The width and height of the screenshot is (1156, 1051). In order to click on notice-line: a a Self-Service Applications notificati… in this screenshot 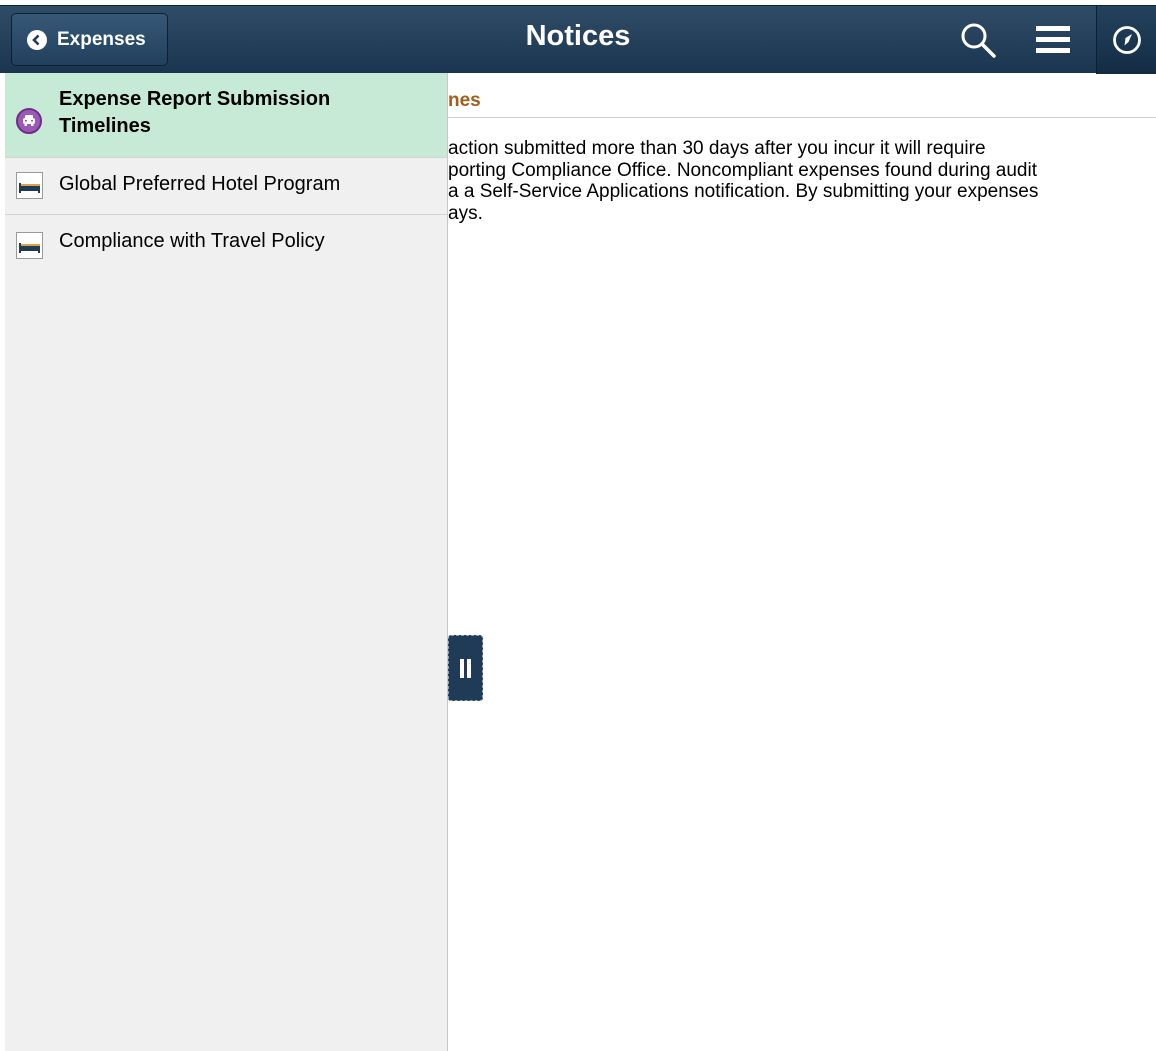, I will do `click(743, 191)`.